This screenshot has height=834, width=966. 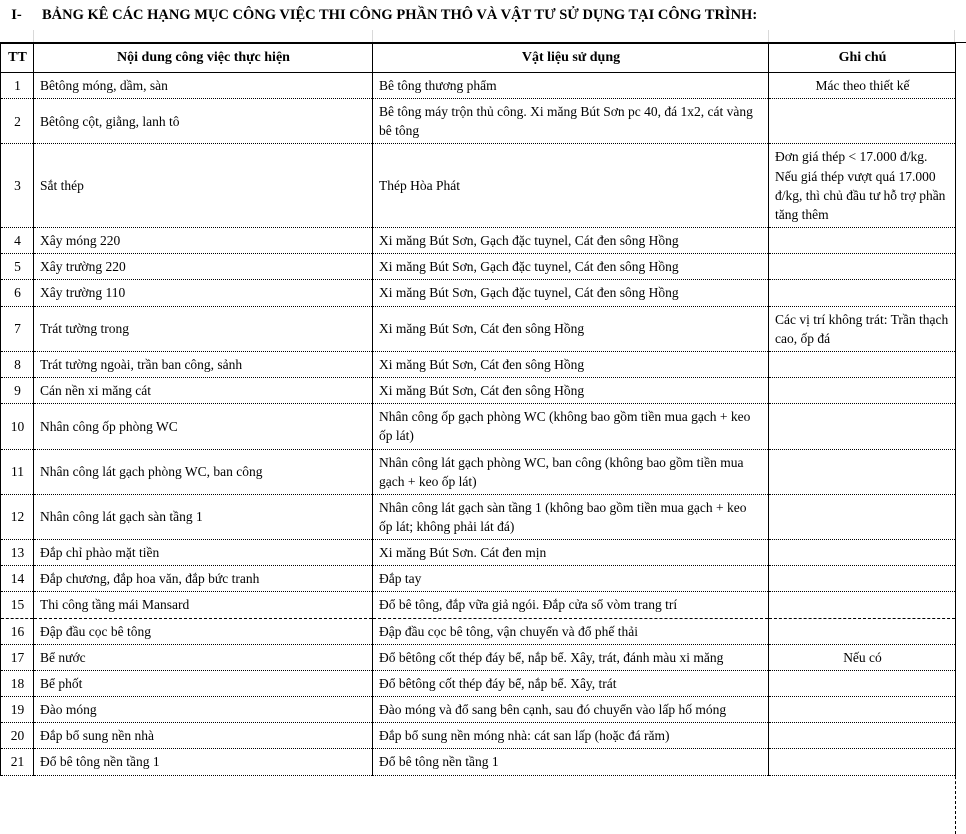 What do you see at coordinates (203, 710) in the screenshot?
I see `cell-noi-dung: Đào móng` at bounding box center [203, 710].